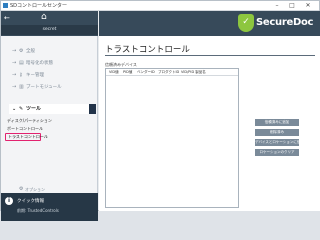  Describe the element at coordinates (21, 87) in the screenshot. I see `boot-icon: ▥` at that location.